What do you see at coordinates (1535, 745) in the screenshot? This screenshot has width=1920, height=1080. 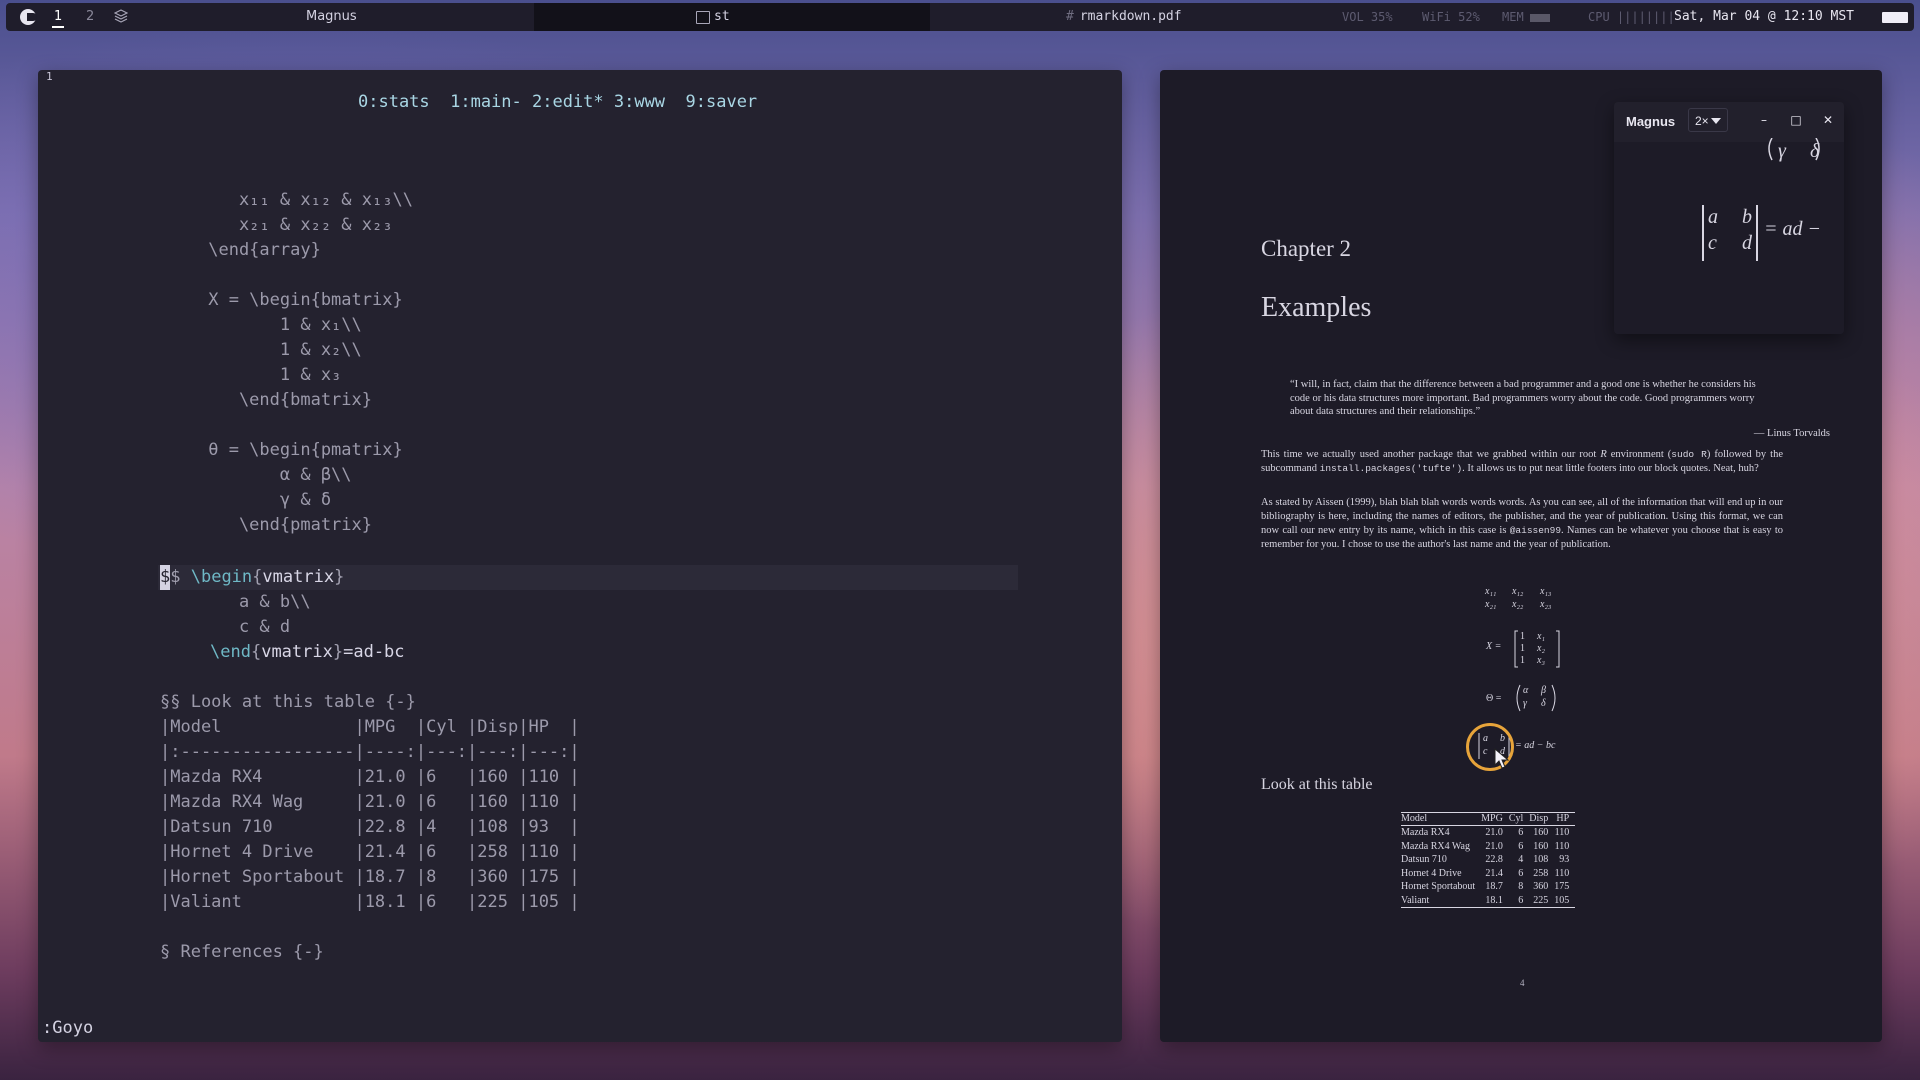 I see `math-rhs: = ad − bc` at bounding box center [1535, 745].